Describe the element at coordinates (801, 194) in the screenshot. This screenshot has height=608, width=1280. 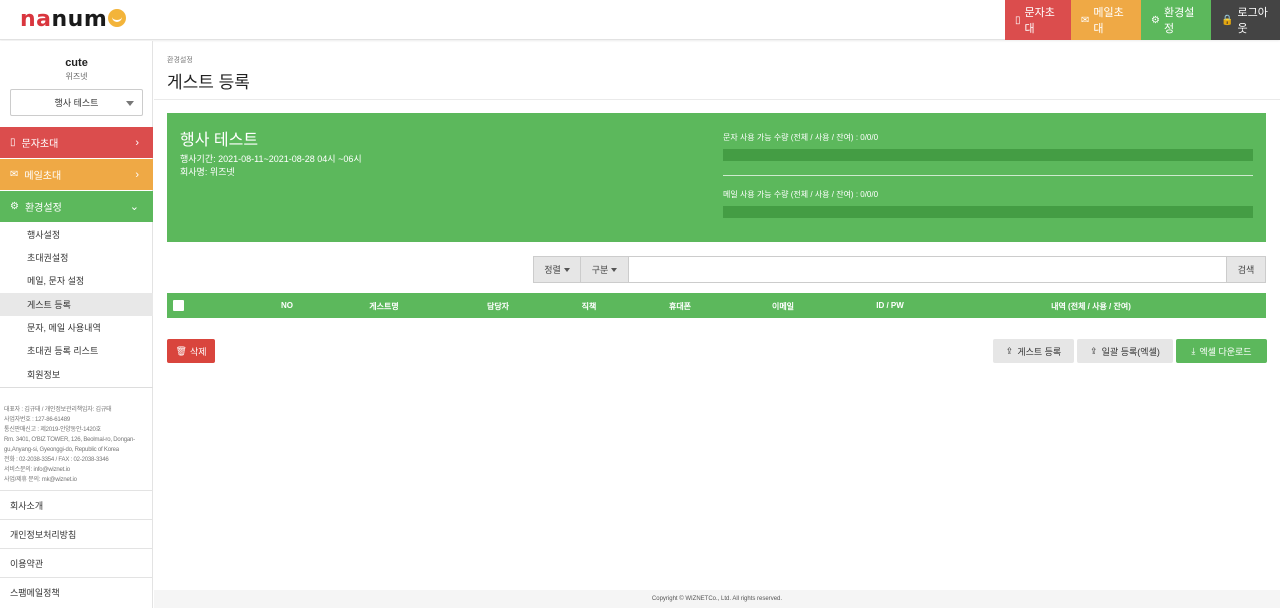
I see `mail-quota-label: 메일 사용 가능 수량 (전체 / 사용 / 잔여) : 0/0/0` at that location.